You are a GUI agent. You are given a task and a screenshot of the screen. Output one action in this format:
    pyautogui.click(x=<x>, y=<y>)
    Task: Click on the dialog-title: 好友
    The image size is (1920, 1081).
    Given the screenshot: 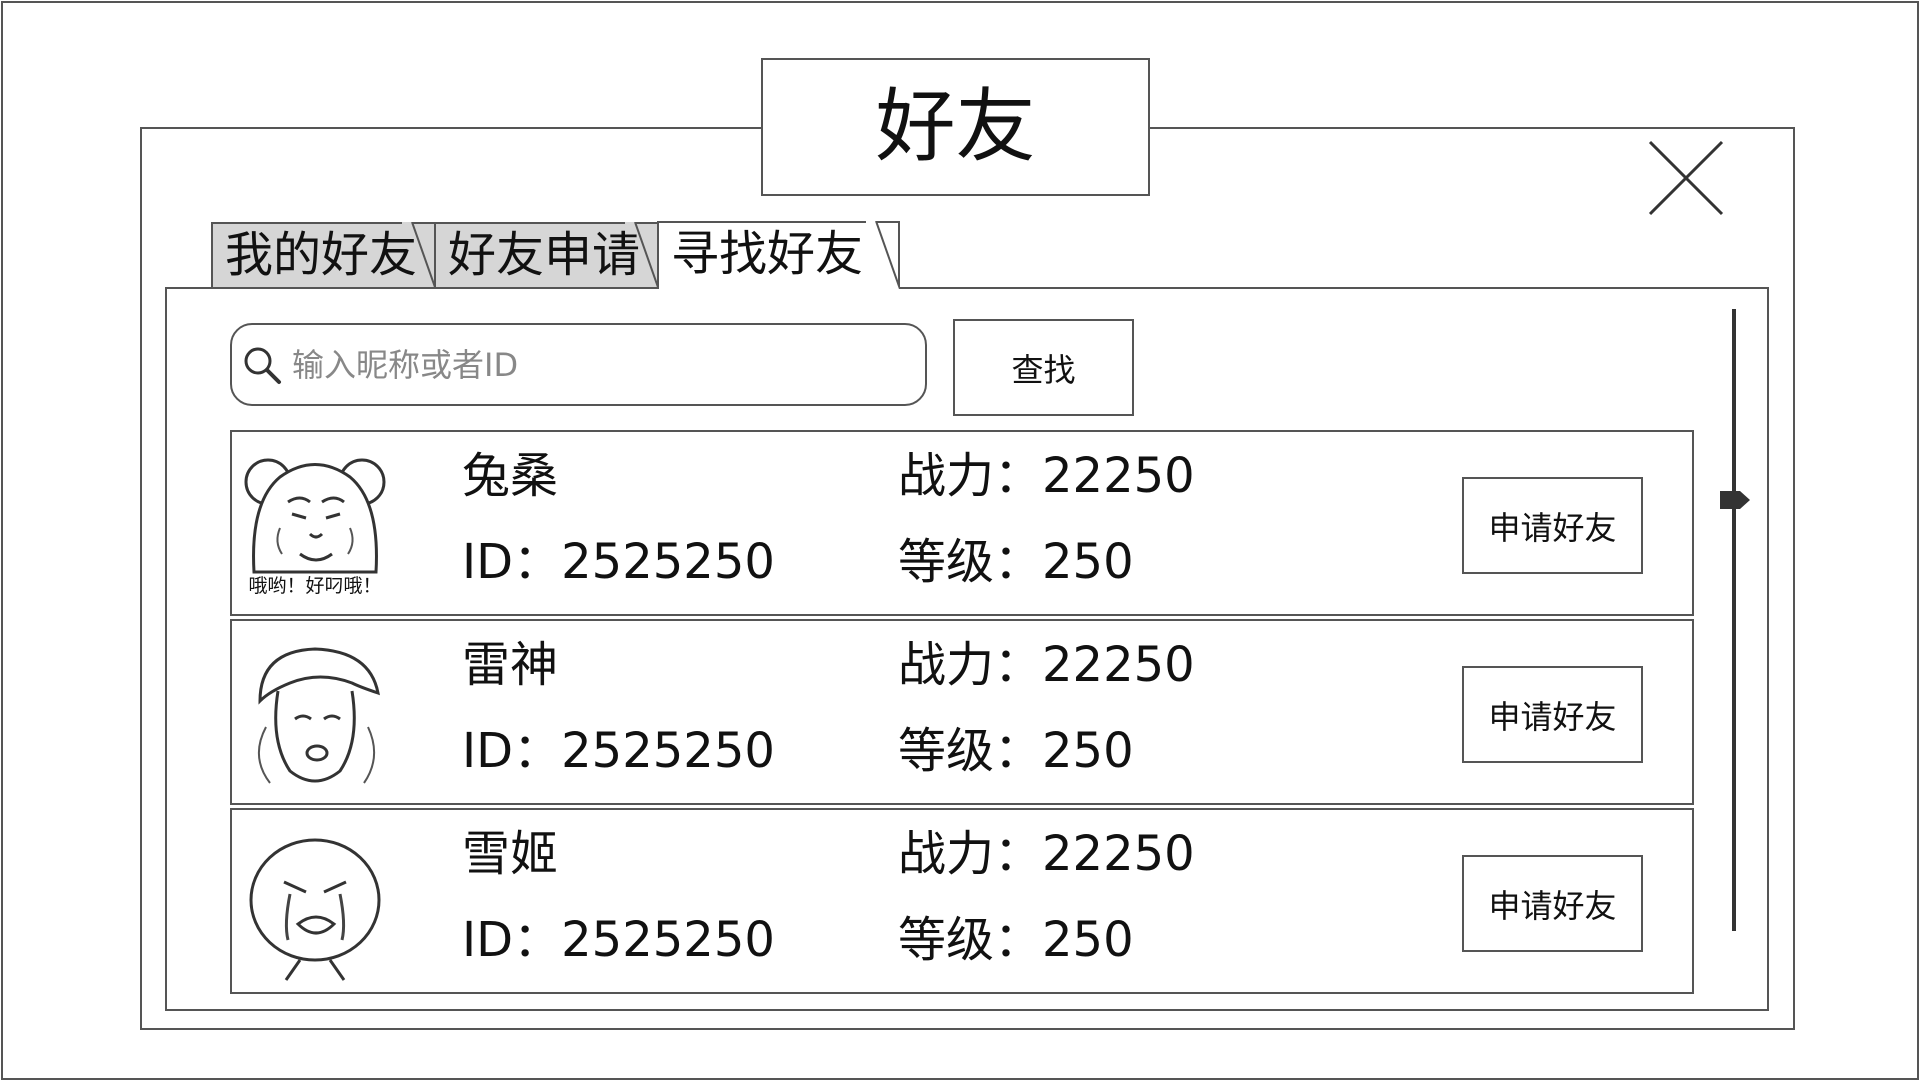 What is the action you would take?
    pyautogui.click(x=955, y=127)
    